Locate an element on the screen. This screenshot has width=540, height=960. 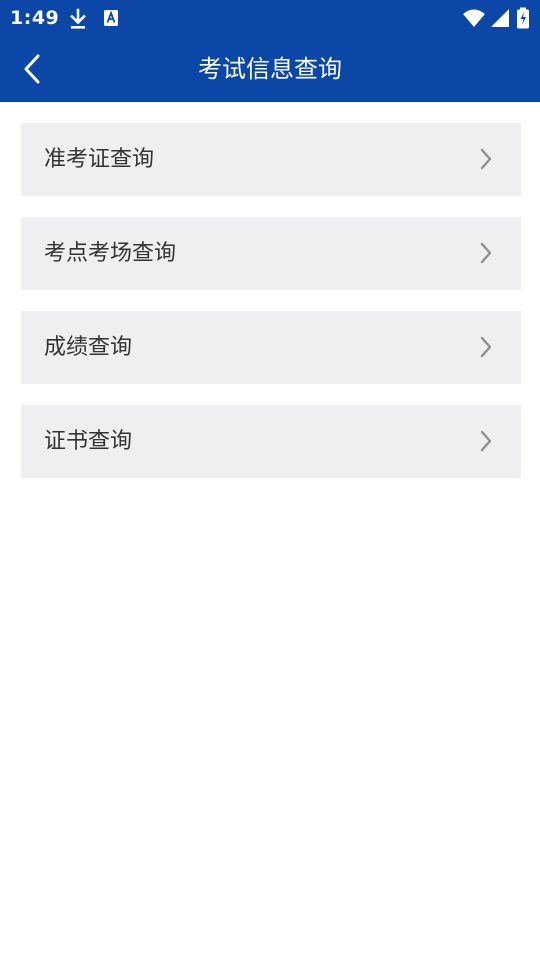
menu-item-label: 考点考场查询 is located at coordinates (110, 253).